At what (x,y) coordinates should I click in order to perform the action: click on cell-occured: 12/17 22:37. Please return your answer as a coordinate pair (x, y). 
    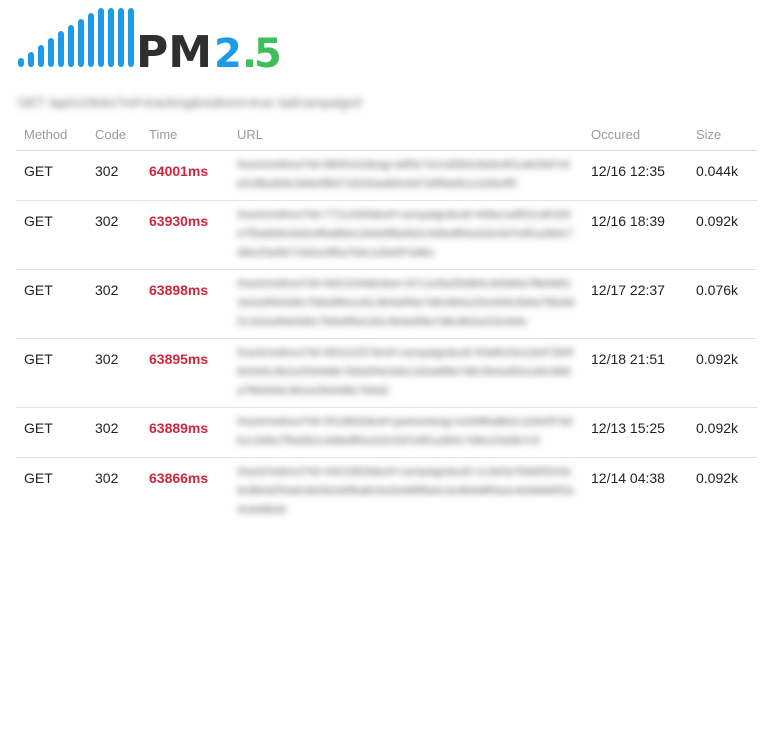
    Looking at the image, I should click on (635, 304).